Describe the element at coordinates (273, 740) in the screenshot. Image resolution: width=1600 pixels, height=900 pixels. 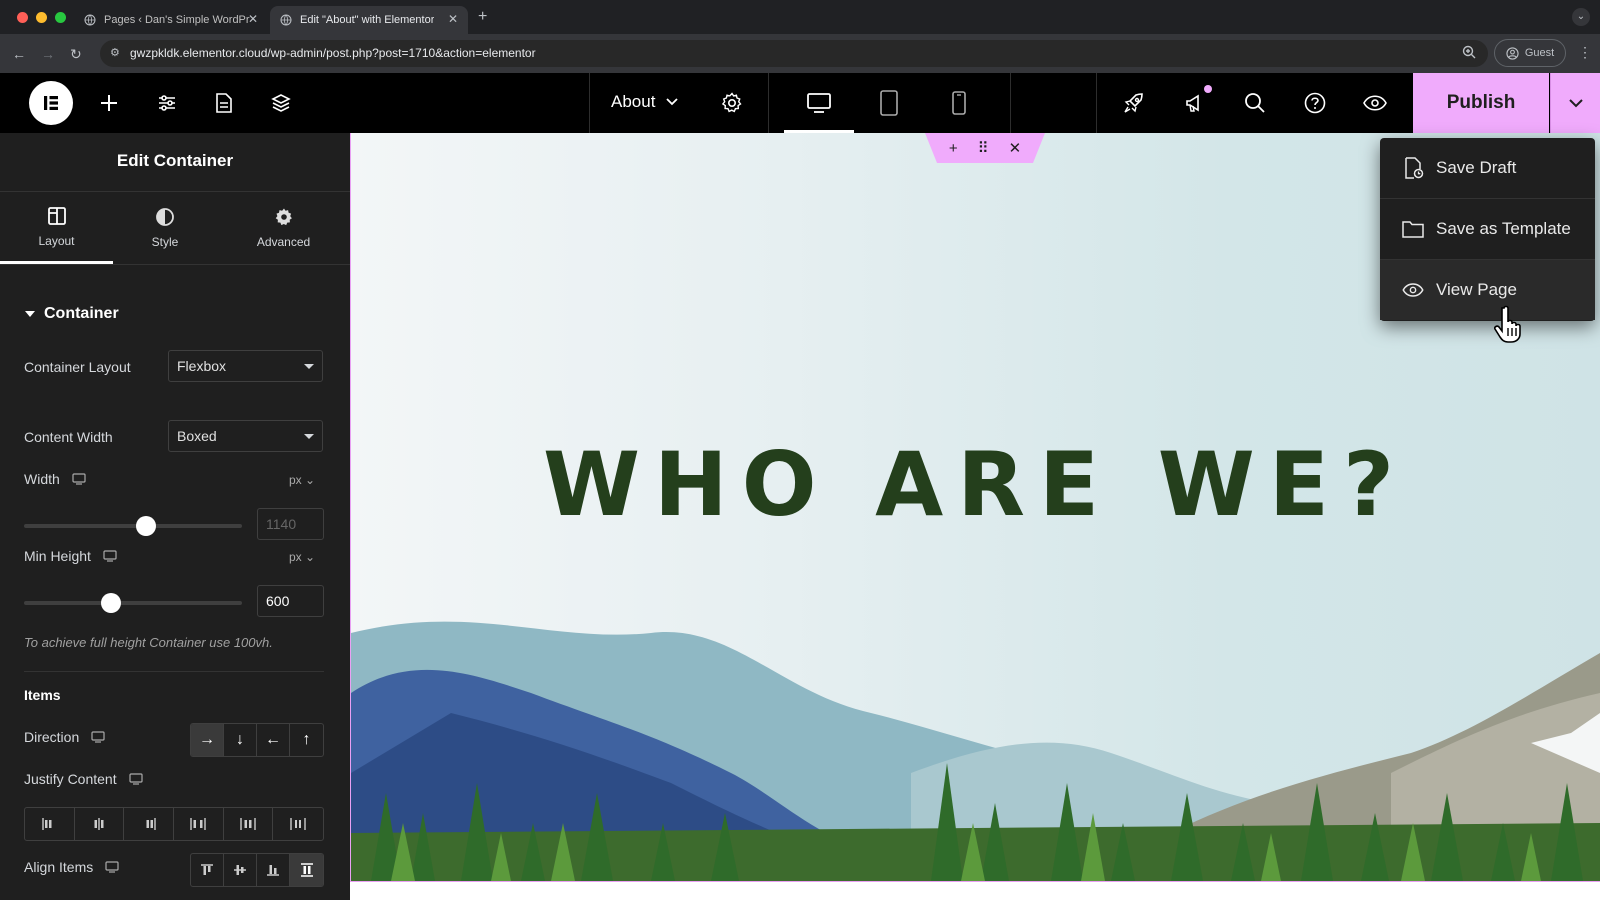
I see `direction-row-reverse-button: ←` at that location.